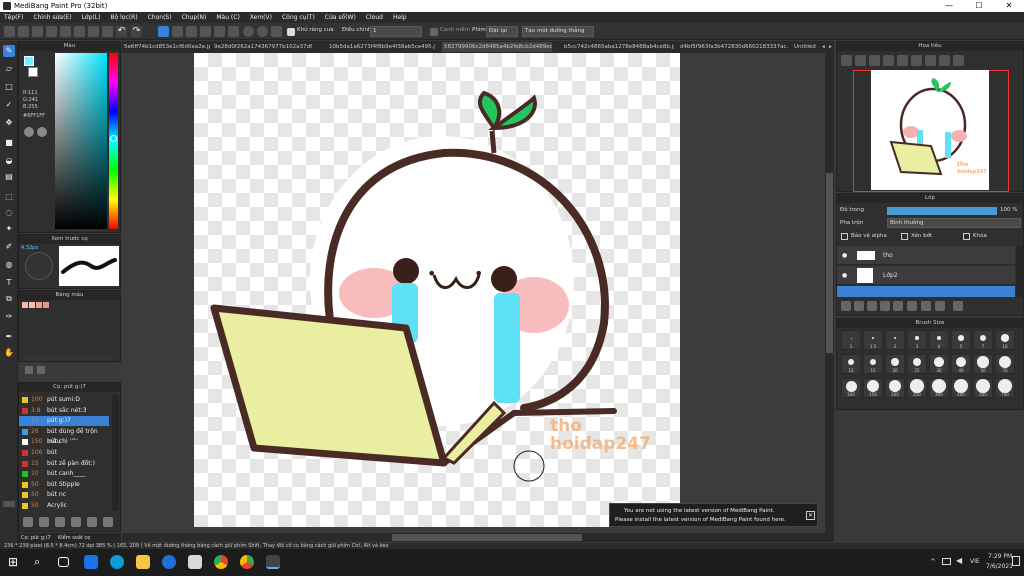 The image size is (1024, 576). I want to click on doc-tab: 5e6ff74b1cd853e1cf6d0ea2e.jpg, so click(166, 47).